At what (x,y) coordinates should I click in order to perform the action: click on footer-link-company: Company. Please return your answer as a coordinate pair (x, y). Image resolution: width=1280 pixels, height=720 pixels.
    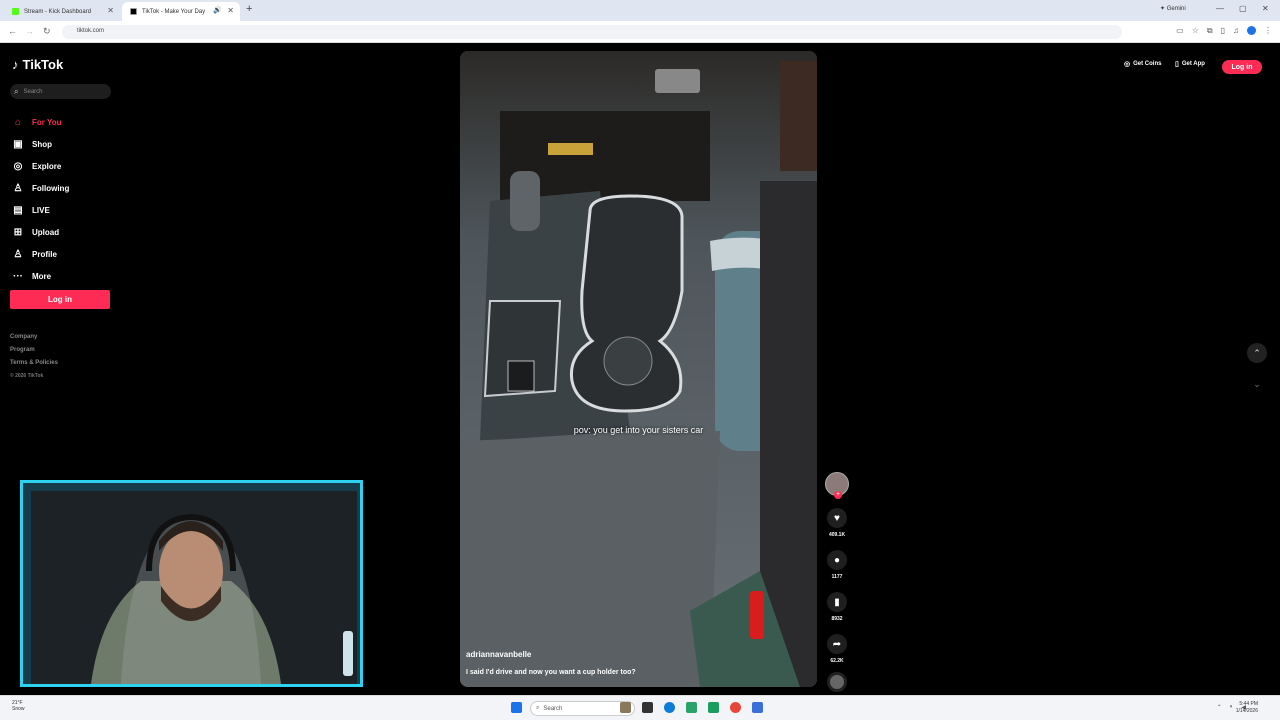
    Looking at the image, I should click on (34, 337).